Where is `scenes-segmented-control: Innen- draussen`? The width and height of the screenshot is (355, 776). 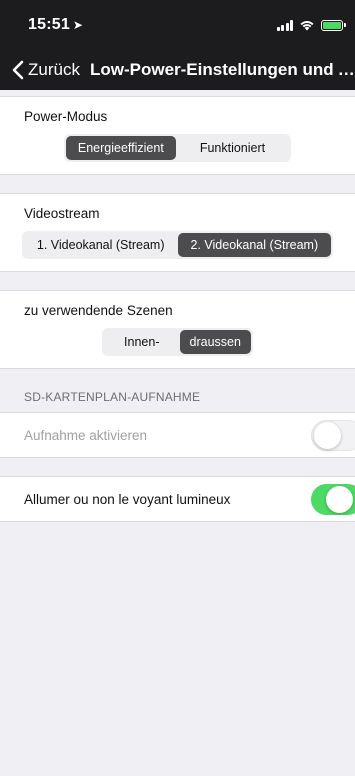
scenes-segmented-control: Innen- draussen is located at coordinates (177, 342).